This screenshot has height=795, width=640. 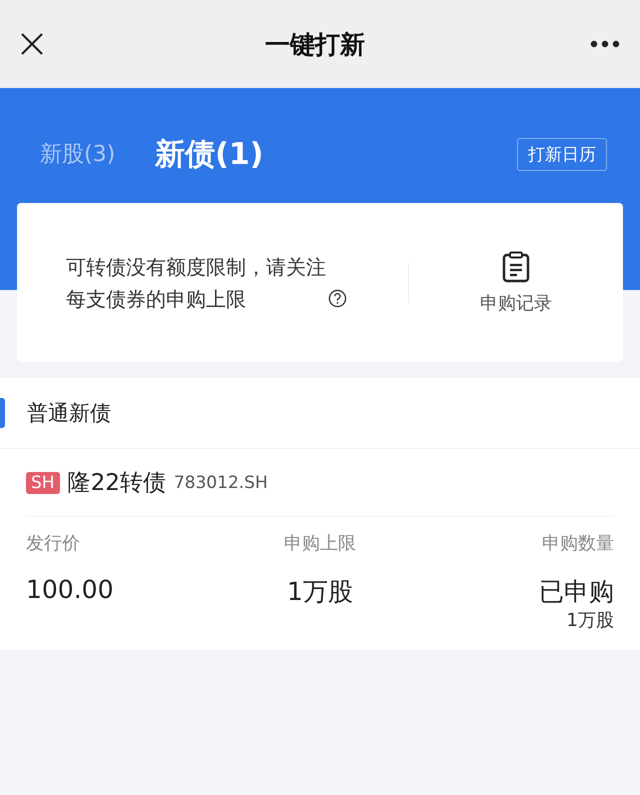 What do you see at coordinates (209, 154) in the screenshot?
I see `tab: 新债(1)` at bounding box center [209, 154].